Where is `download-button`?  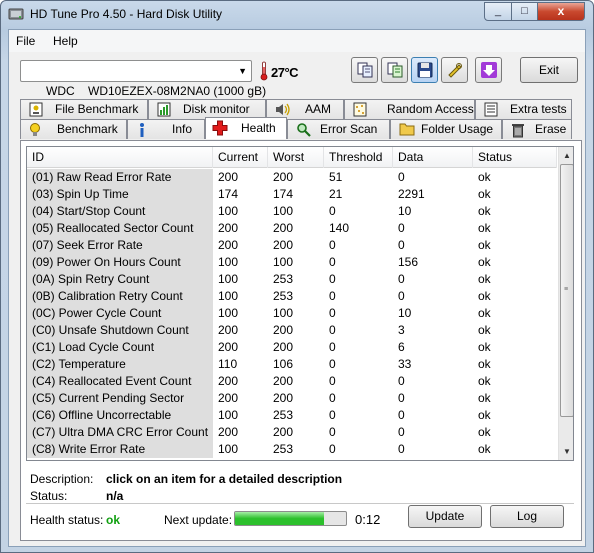
download-button is located at coordinates (488, 70).